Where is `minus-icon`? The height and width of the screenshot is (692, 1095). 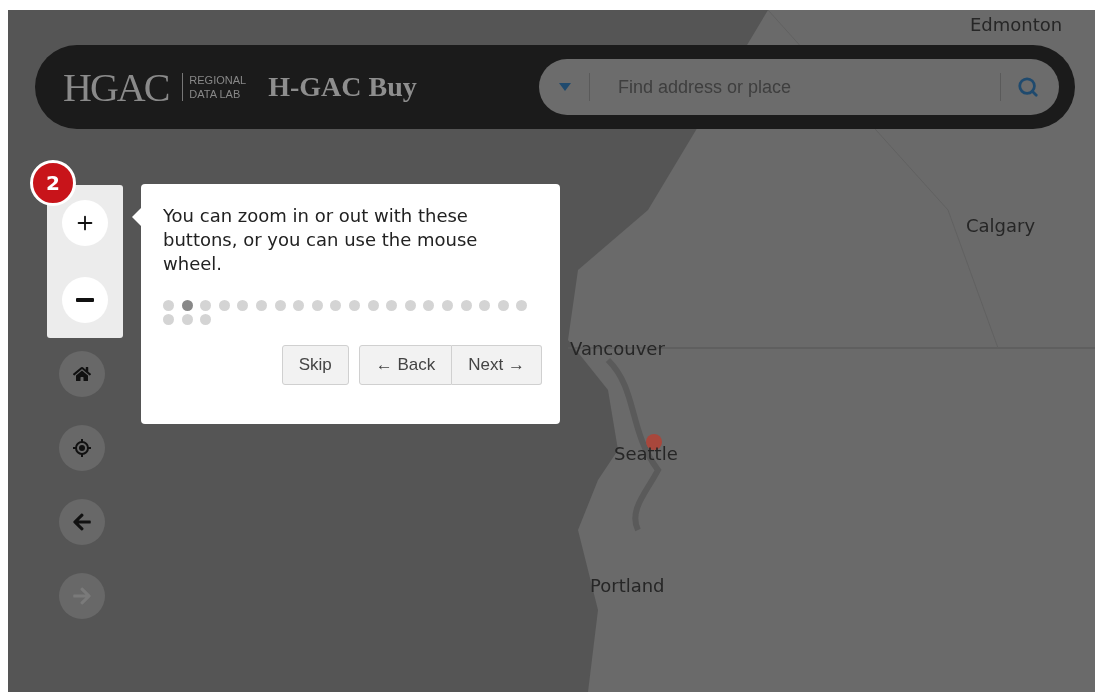
minus-icon is located at coordinates (85, 299).